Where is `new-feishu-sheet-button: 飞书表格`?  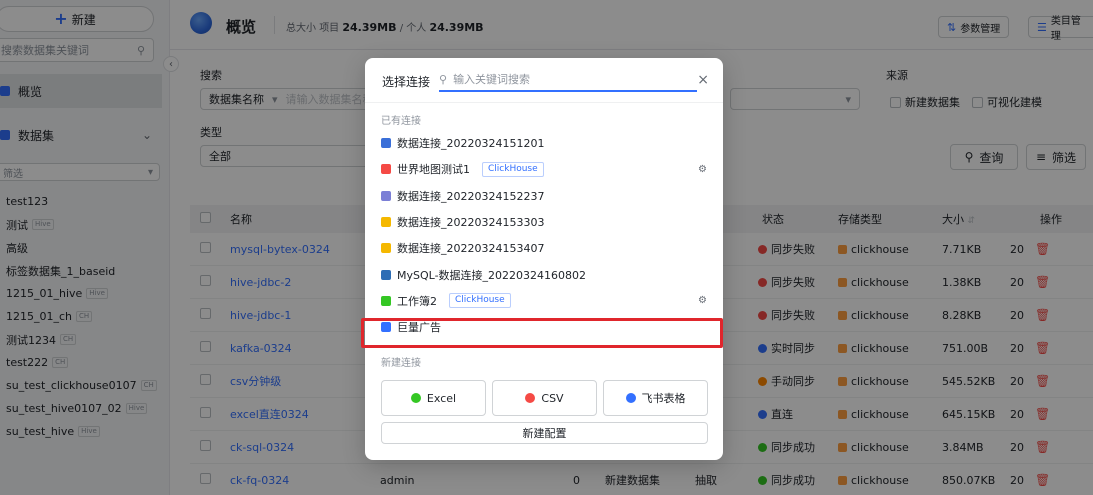
new-feishu-sheet-button: 飞书表格 is located at coordinates (655, 398).